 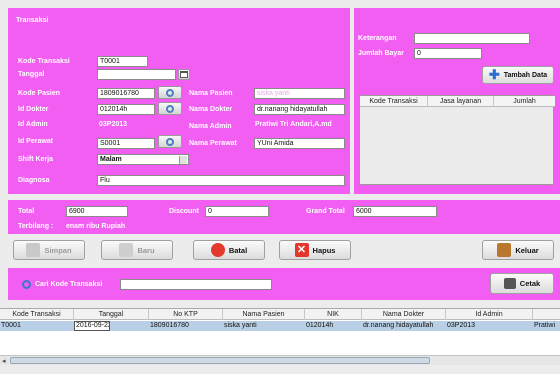 What do you see at coordinates (324, 250) in the screenshot?
I see `hapus-label: Hapus` at bounding box center [324, 250].